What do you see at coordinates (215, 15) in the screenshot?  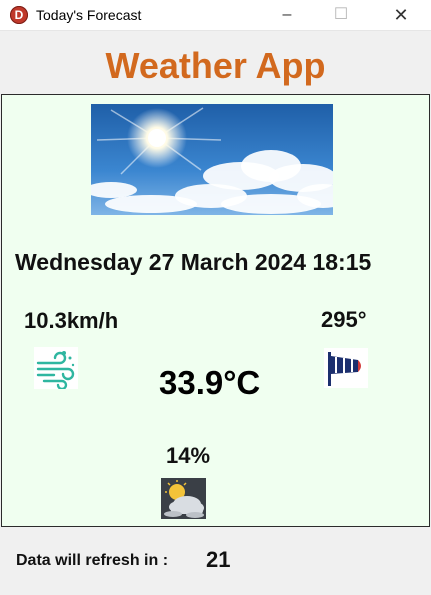 I see `title-bar: D Today's Forecast – ☐ ✕` at bounding box center [215, 15].